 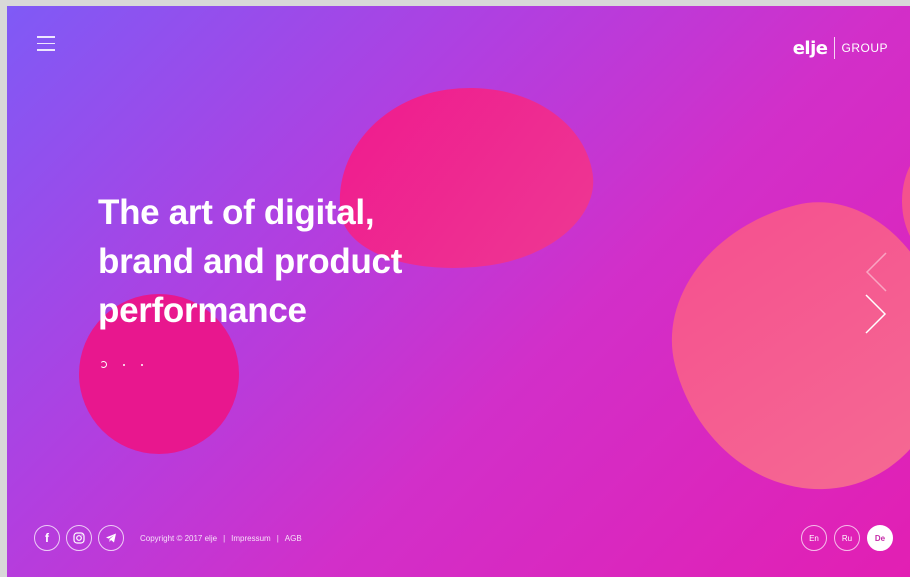 I want to click on prev-arrow-icon, so click(x=876, y=272).